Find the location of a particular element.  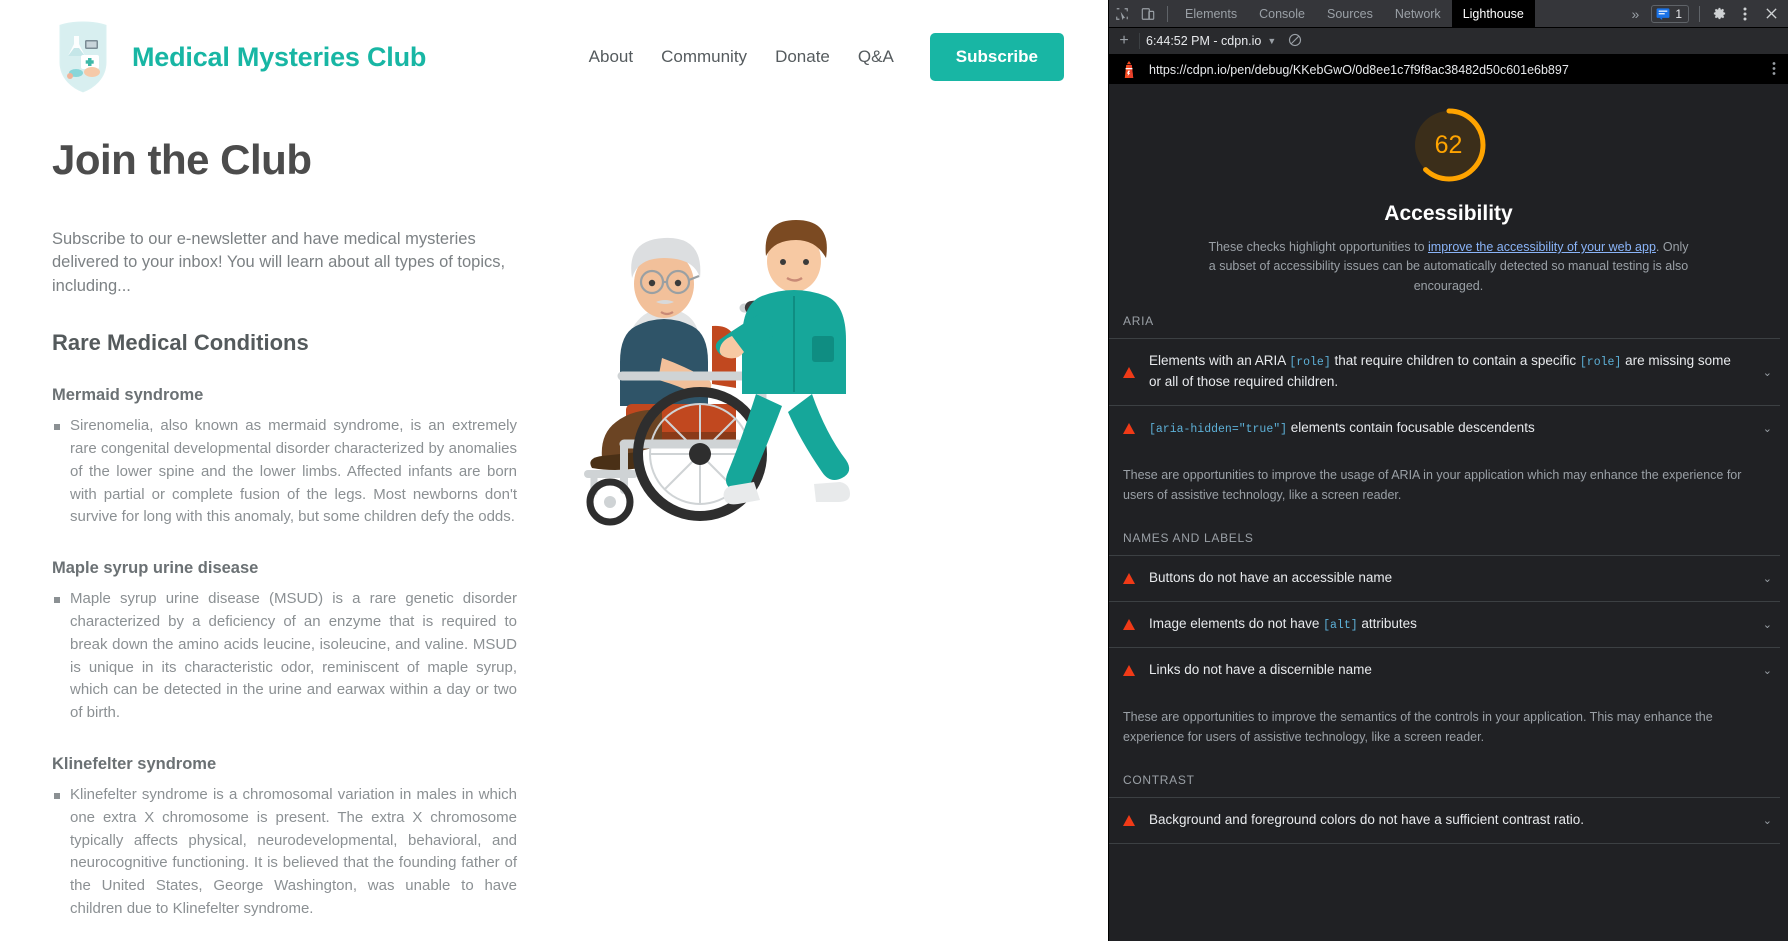

score-value: 62 is located at coordinates (1448, 144).